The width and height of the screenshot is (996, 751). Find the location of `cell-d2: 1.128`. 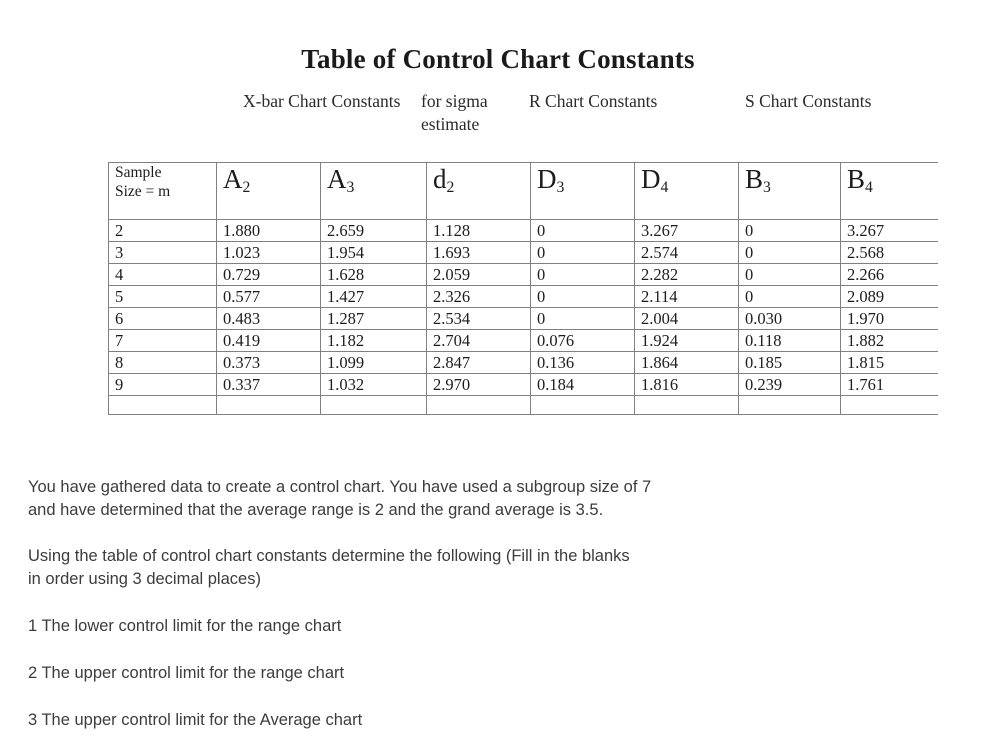

cell-d2: 1.128 is located at coordinates (478, 230).